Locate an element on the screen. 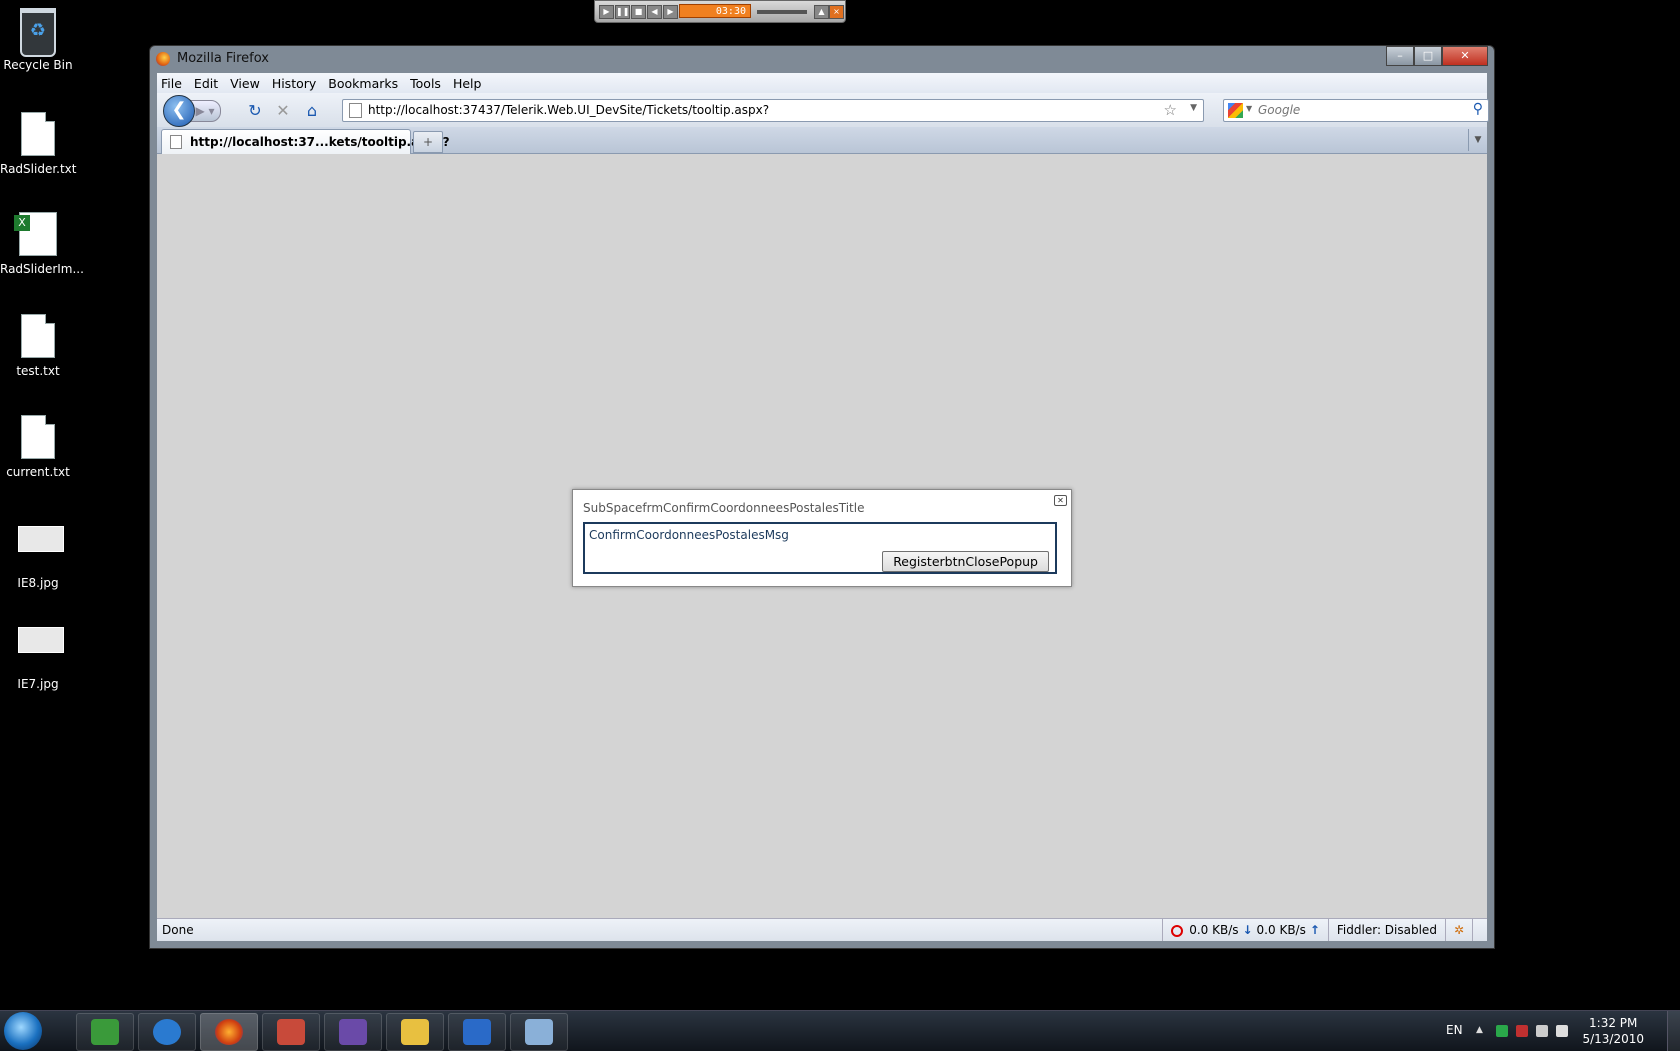 The height and width of the screenshot is (1051, 1680). home-icon: ⌂ is located at coordinates (312, 111).